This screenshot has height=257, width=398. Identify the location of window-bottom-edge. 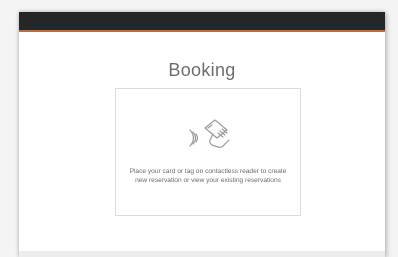
(202, 254).